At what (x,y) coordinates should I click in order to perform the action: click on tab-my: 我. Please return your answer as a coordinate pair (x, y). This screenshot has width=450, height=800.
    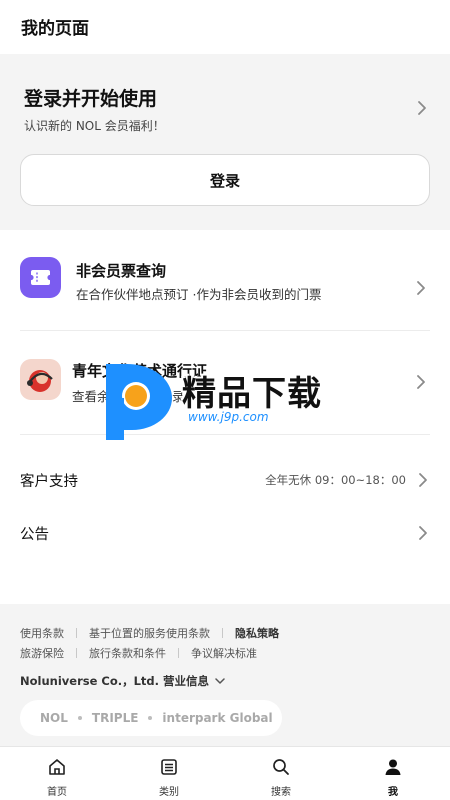
    Looking at the image, I should click on (393, 773).